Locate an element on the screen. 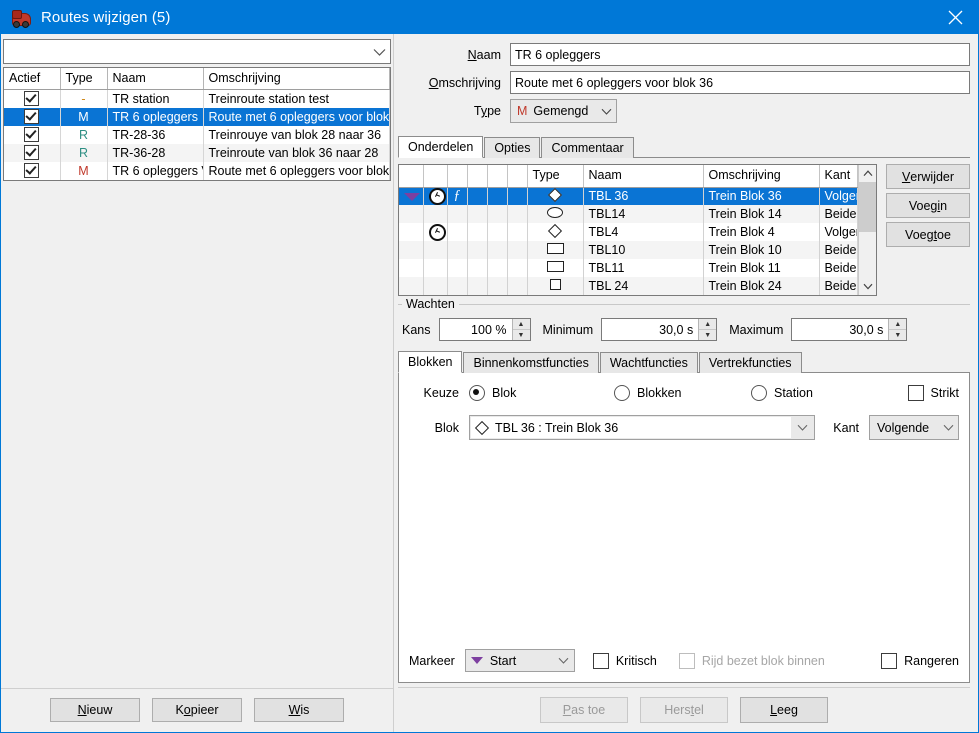 The image size is (979, 733). table-row: ƒ TBL 36 Trein Blok 36 Volgende is located at coordinates (628, 196).